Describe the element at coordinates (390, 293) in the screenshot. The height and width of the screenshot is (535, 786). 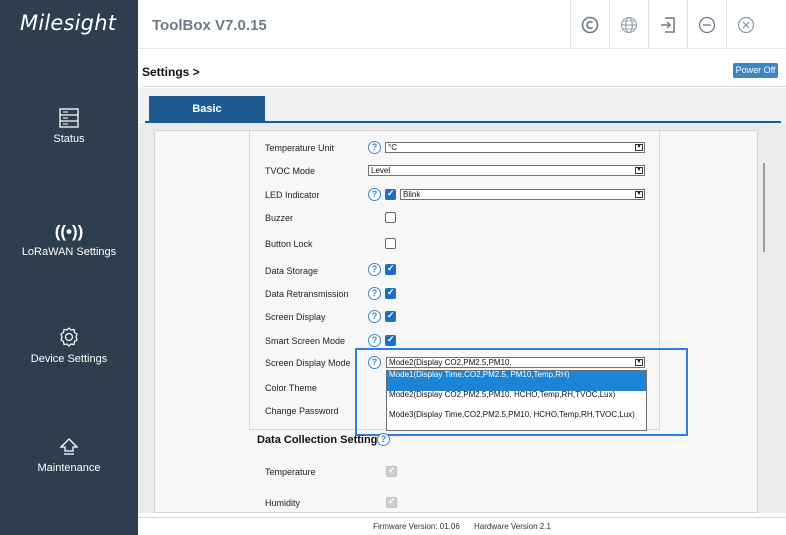
I see `data-retransmission-checkbox` at that location.